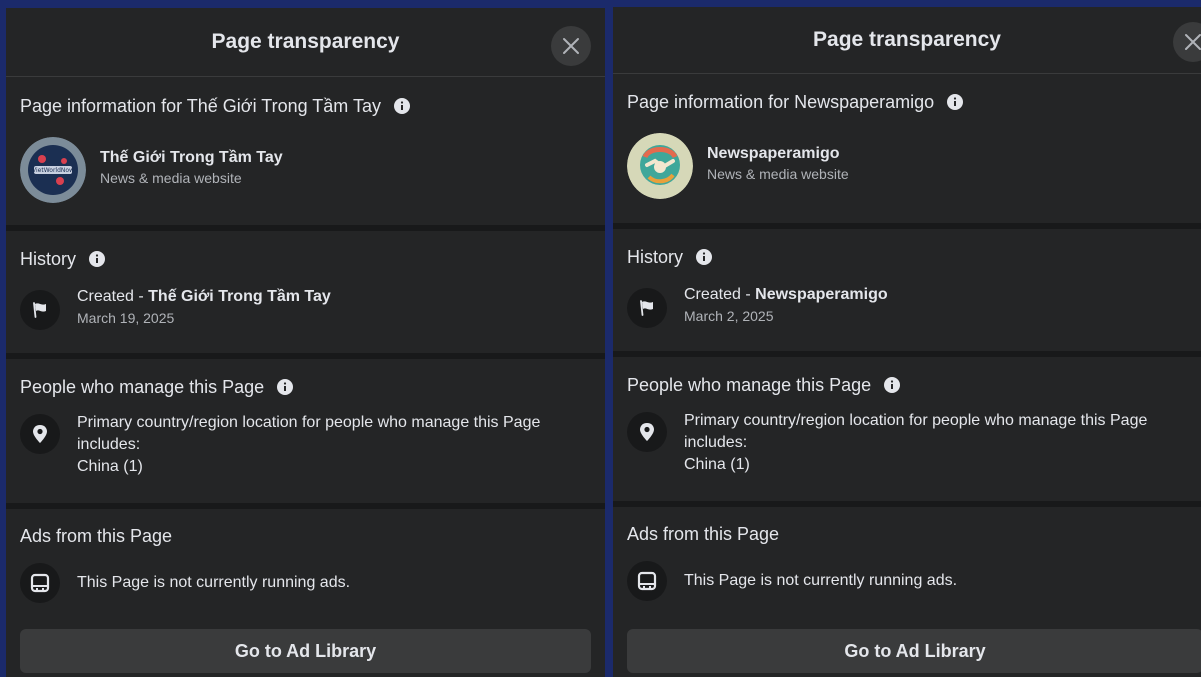 The width and height of the screenshot is (1201, 677). What do you see at coordinates (781, 101) in the screenshot?
I see `page-info-title: Page information for Newspaperamigo` at bounding box center [781, 101].